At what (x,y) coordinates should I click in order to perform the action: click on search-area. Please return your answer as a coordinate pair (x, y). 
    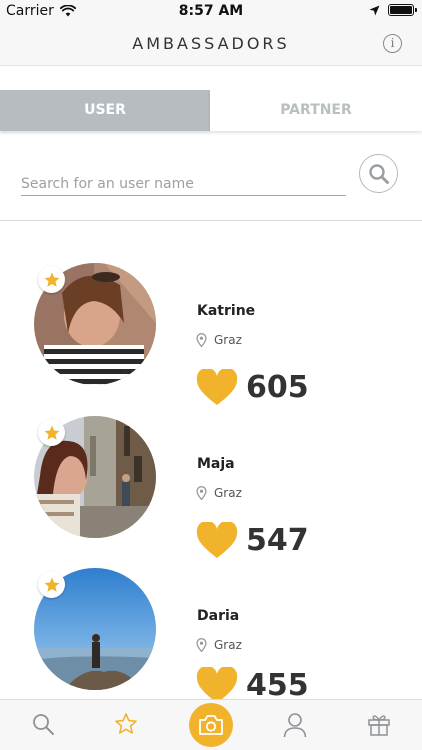
    Looking at the image, I should click on (211, 176).